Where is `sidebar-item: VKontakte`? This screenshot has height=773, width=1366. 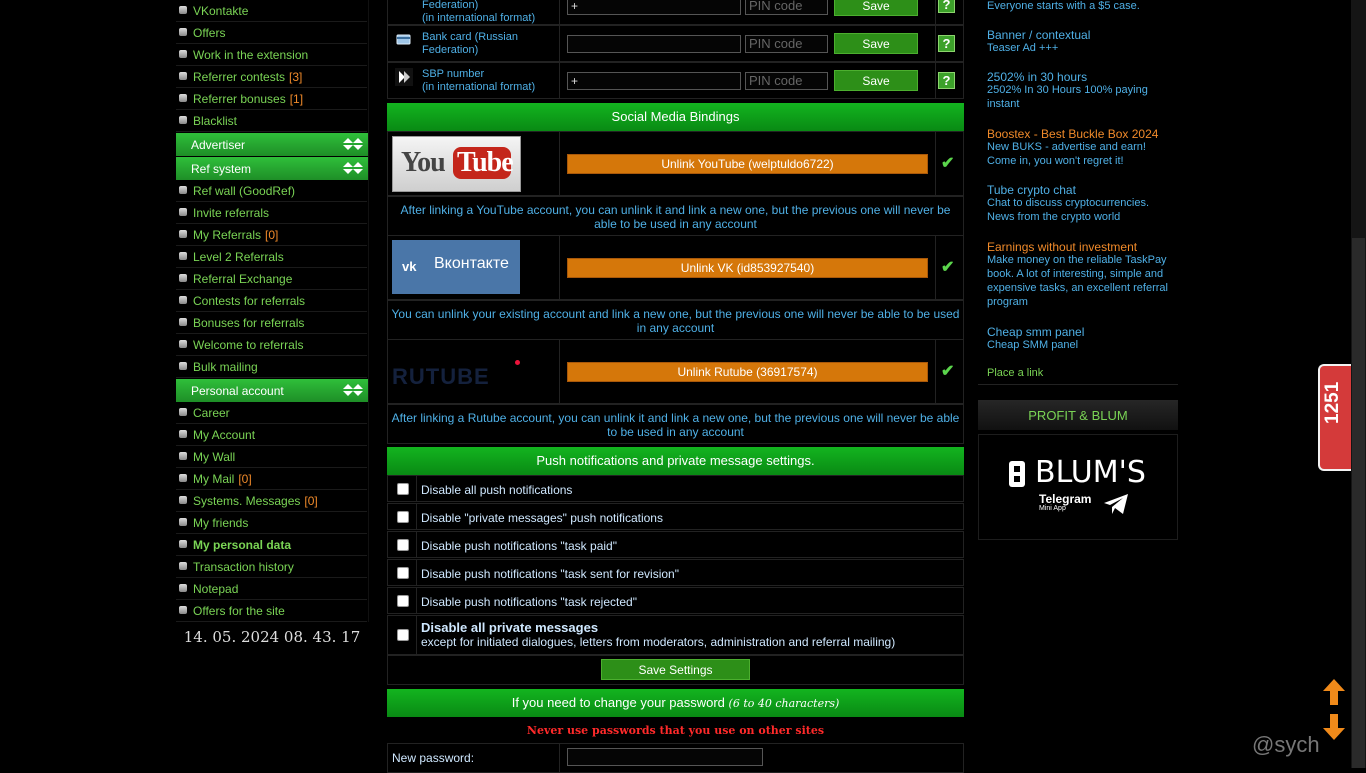 sidebar-item: VKontakte is located at coordinates (271, 11).